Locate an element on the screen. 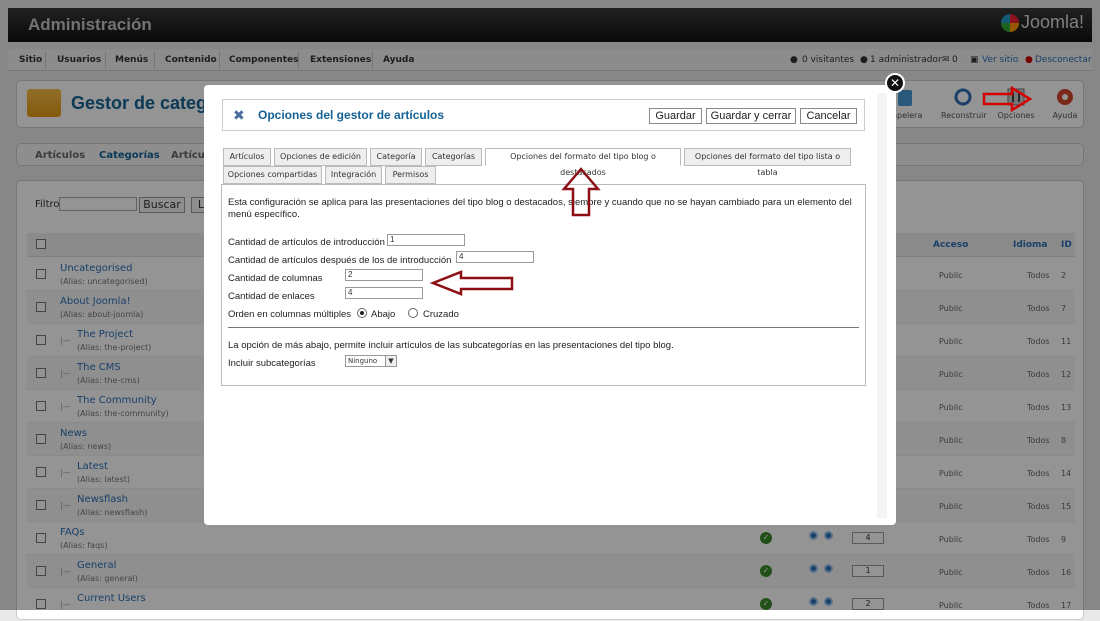 This screenshot has height=621, width=1100. arrow-left-annotation is located at coordinates (471, 283).